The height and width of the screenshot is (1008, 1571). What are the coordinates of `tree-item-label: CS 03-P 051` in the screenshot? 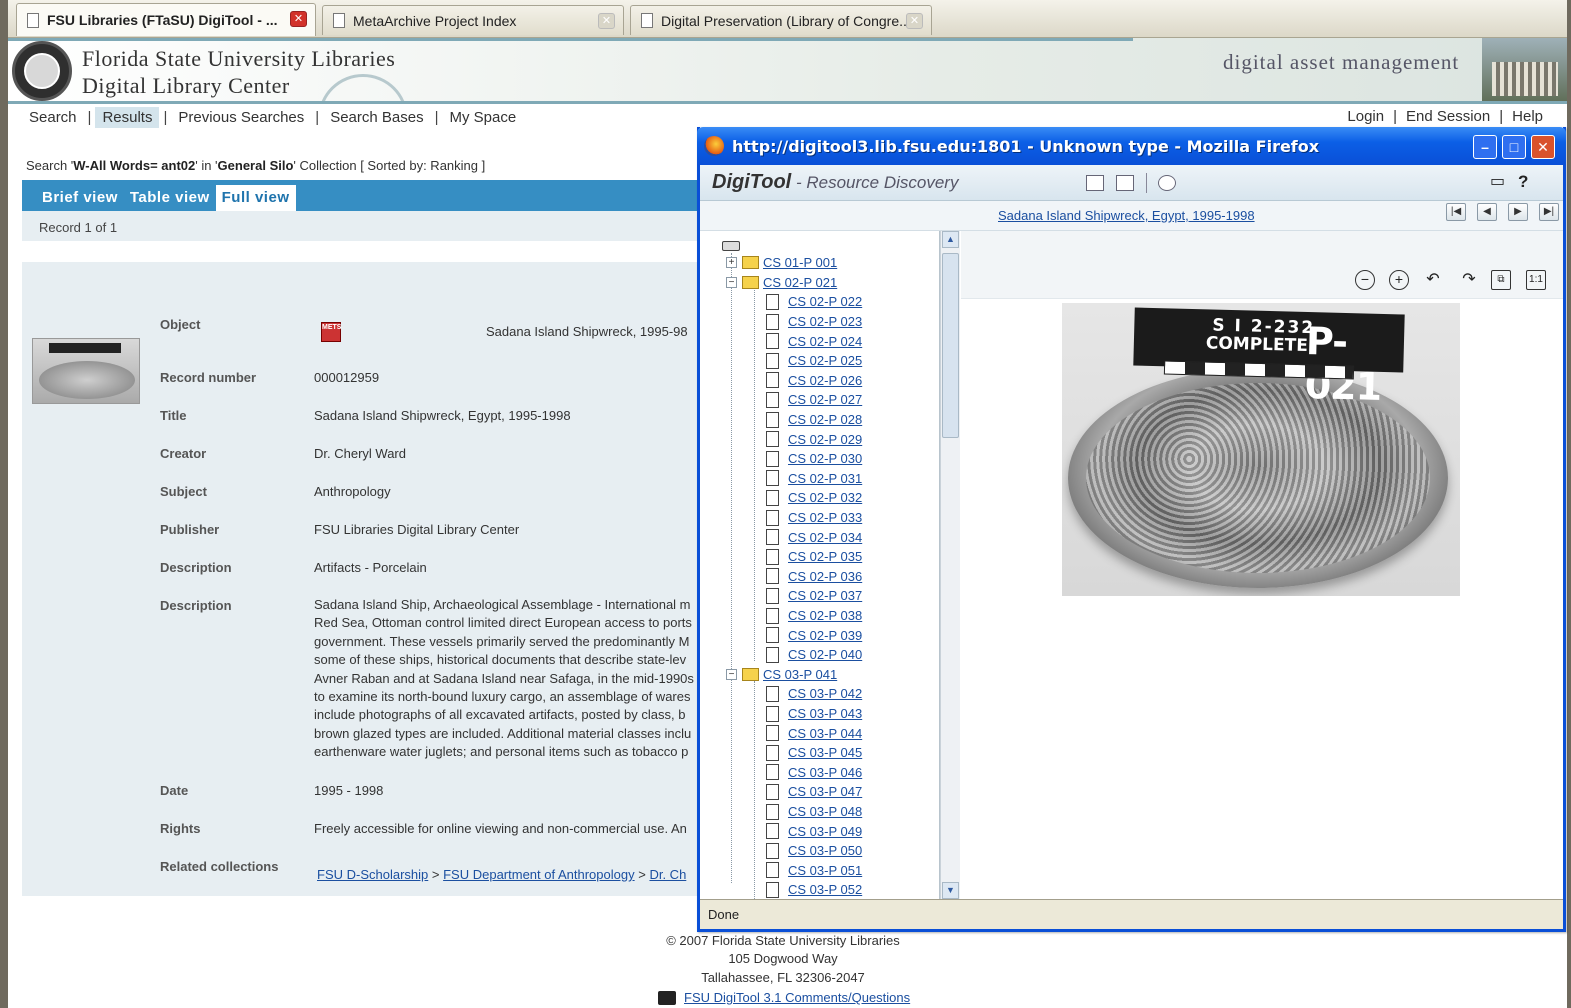 It's located at (825, 870).